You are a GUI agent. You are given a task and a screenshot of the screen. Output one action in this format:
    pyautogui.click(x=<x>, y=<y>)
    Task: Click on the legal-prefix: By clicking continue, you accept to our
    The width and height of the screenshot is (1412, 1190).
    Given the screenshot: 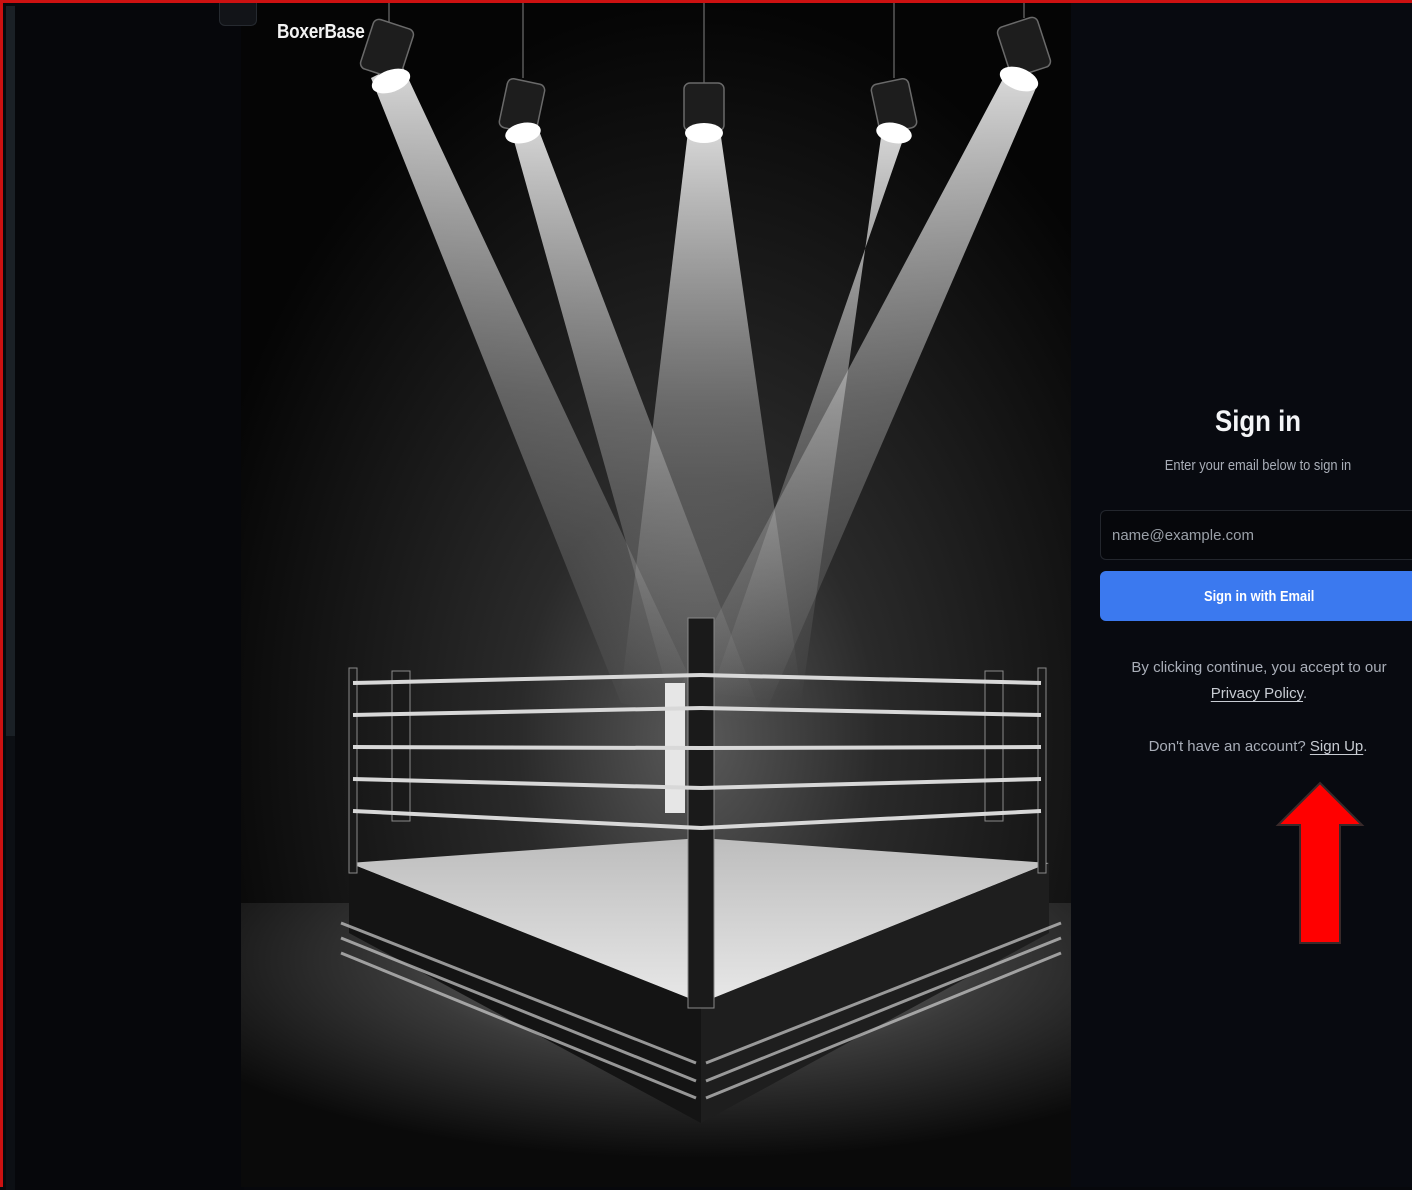 What is the action you would take?
    pyautogui.click(x=1259, y=667)
    